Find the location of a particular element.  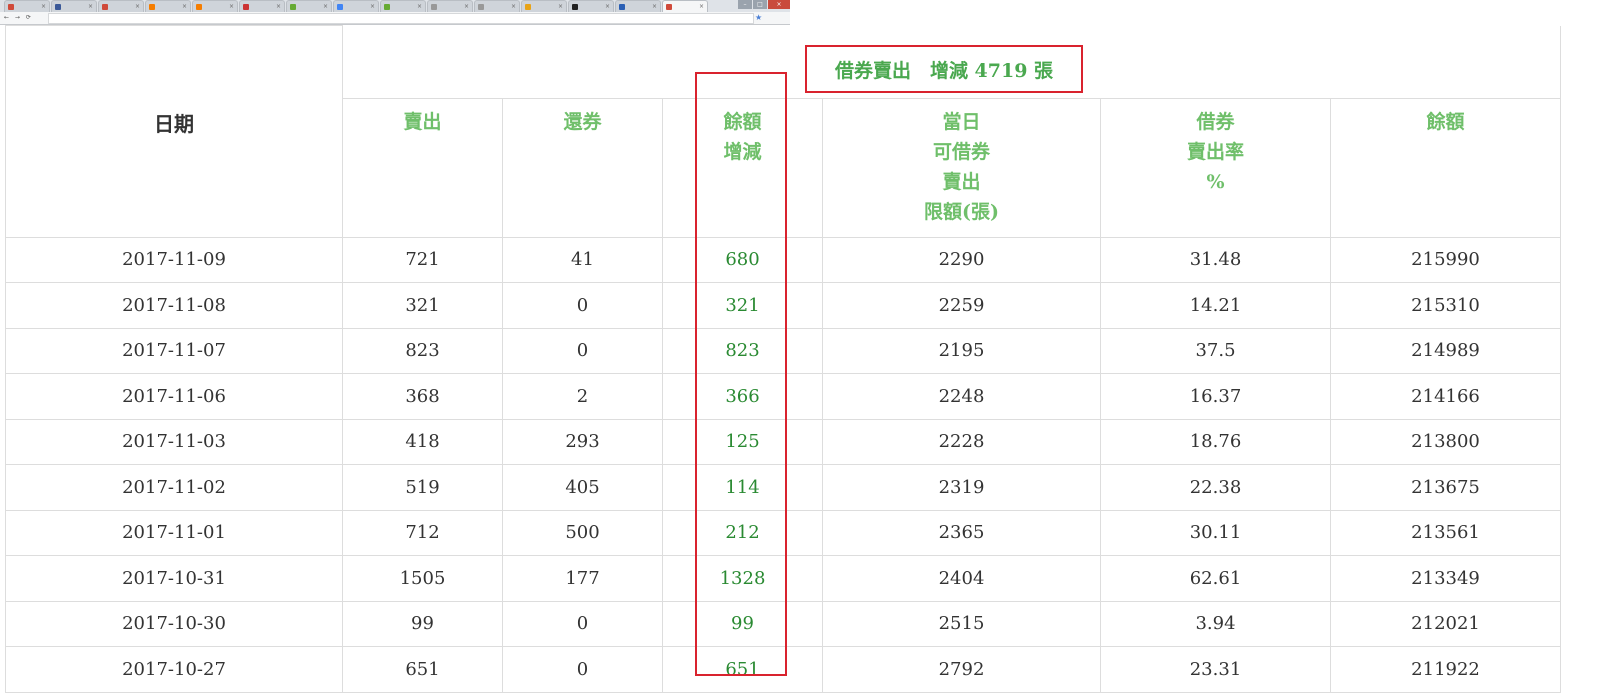

cell-balance: 212021 is located at coordinates (1445, 623).